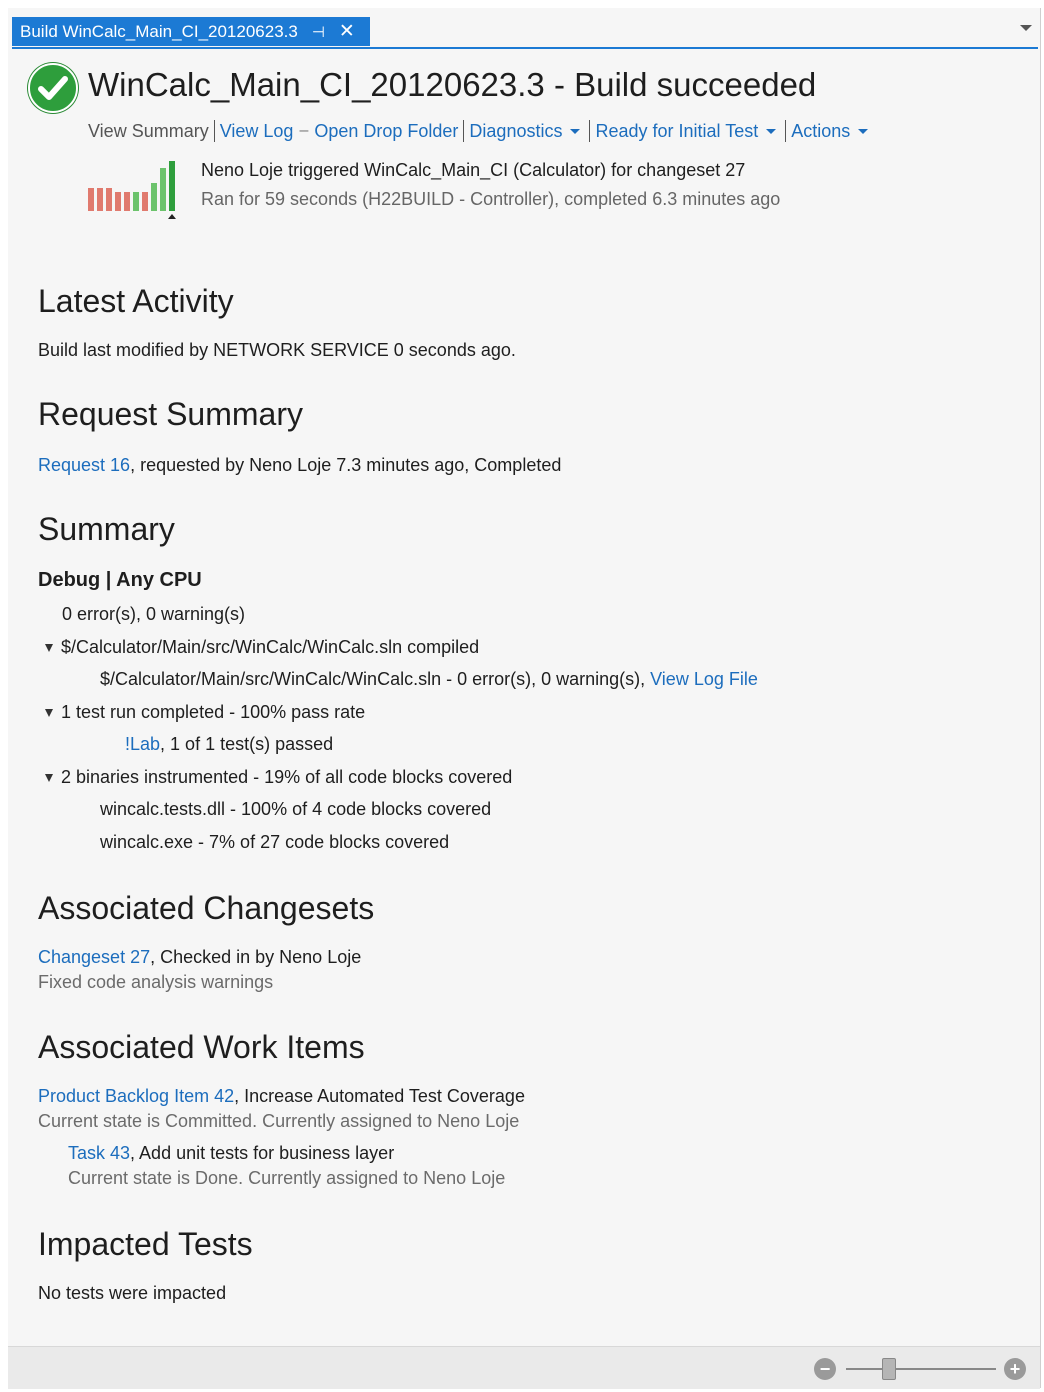 Image resolution: width=1044 pixels, height=1392 pixels. I want to click on associated-work-items-heading: Associated Work Items, so click(201, 1047).